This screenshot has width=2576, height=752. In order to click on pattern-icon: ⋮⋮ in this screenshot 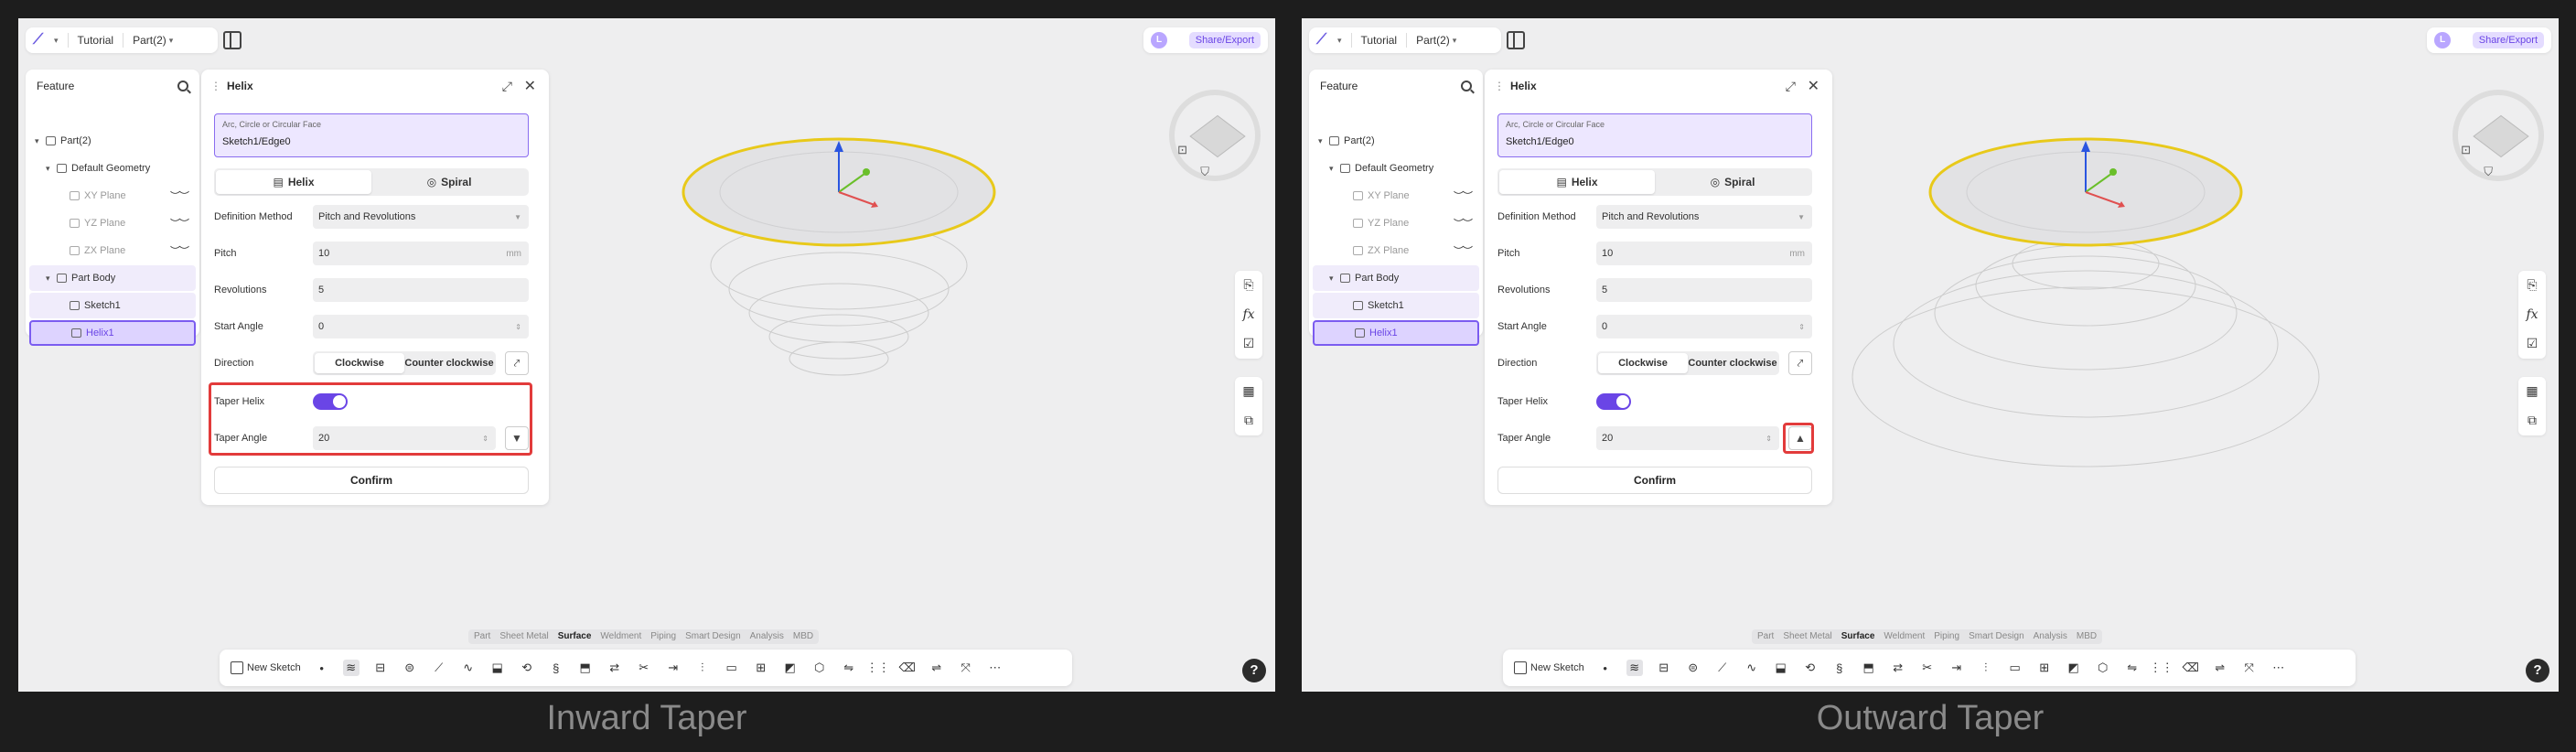, I will do `click(878, 668)`.